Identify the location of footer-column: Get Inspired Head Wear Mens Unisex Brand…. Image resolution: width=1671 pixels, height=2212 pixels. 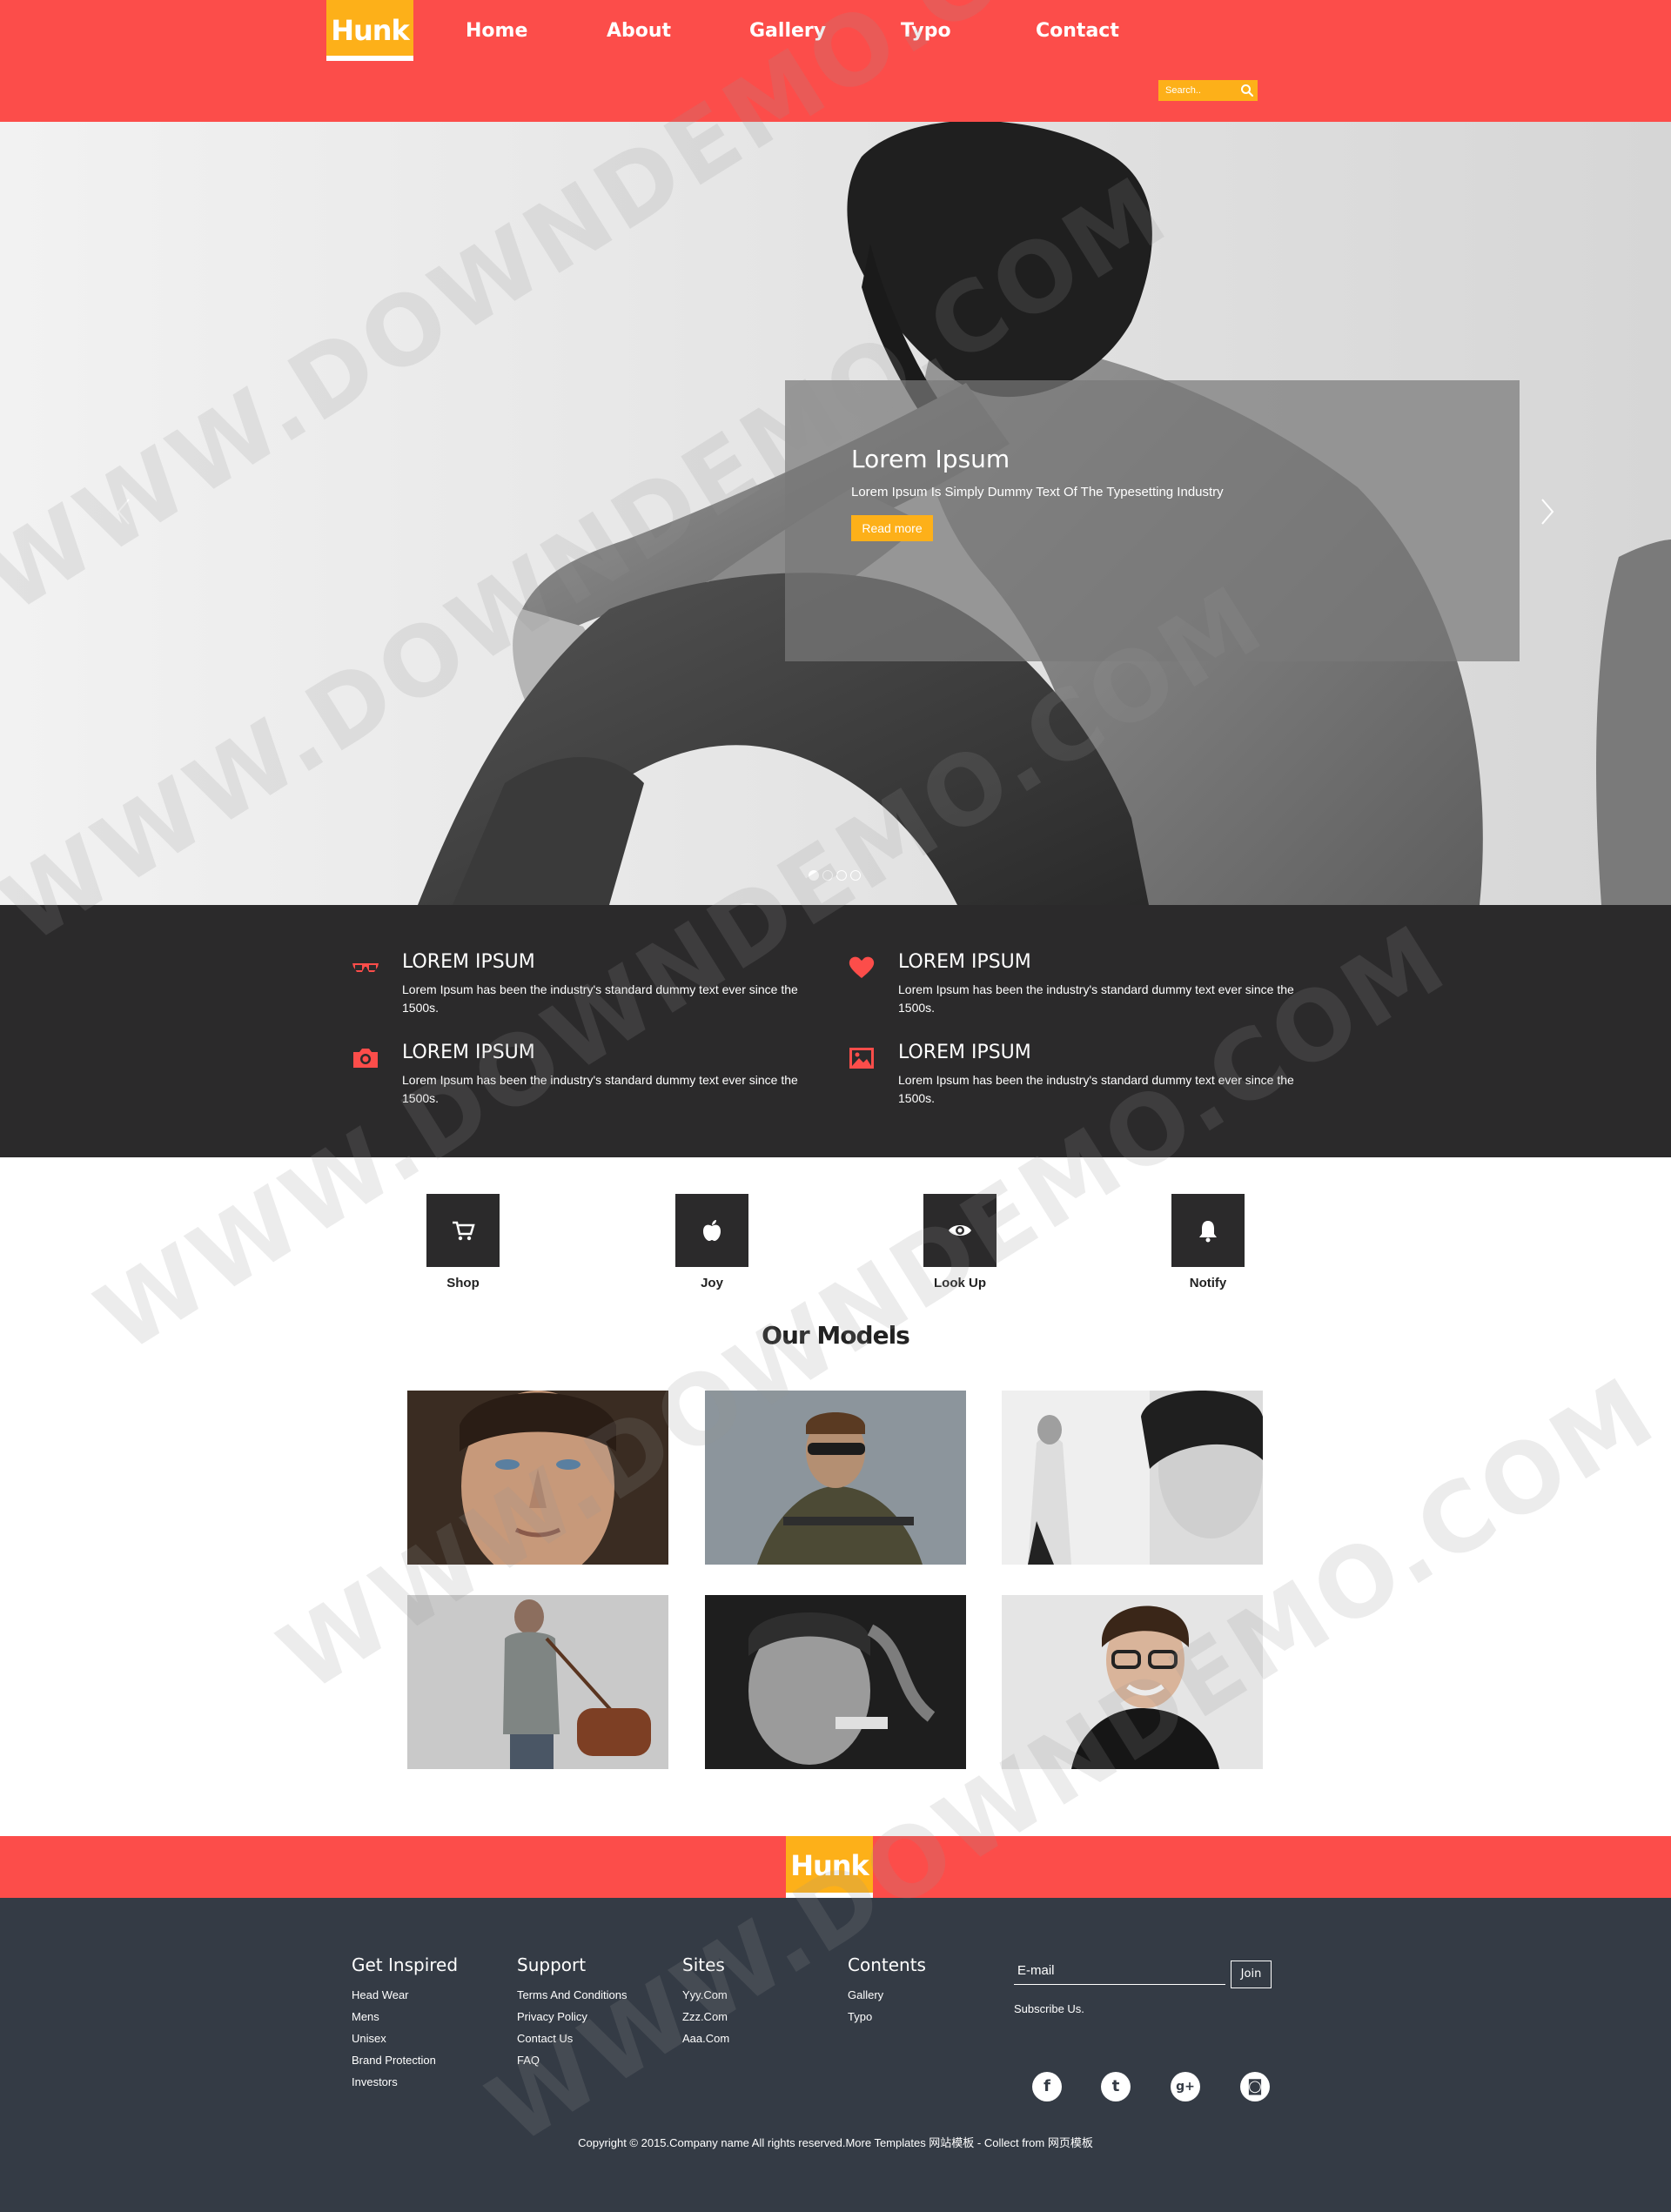
(405, 2023).